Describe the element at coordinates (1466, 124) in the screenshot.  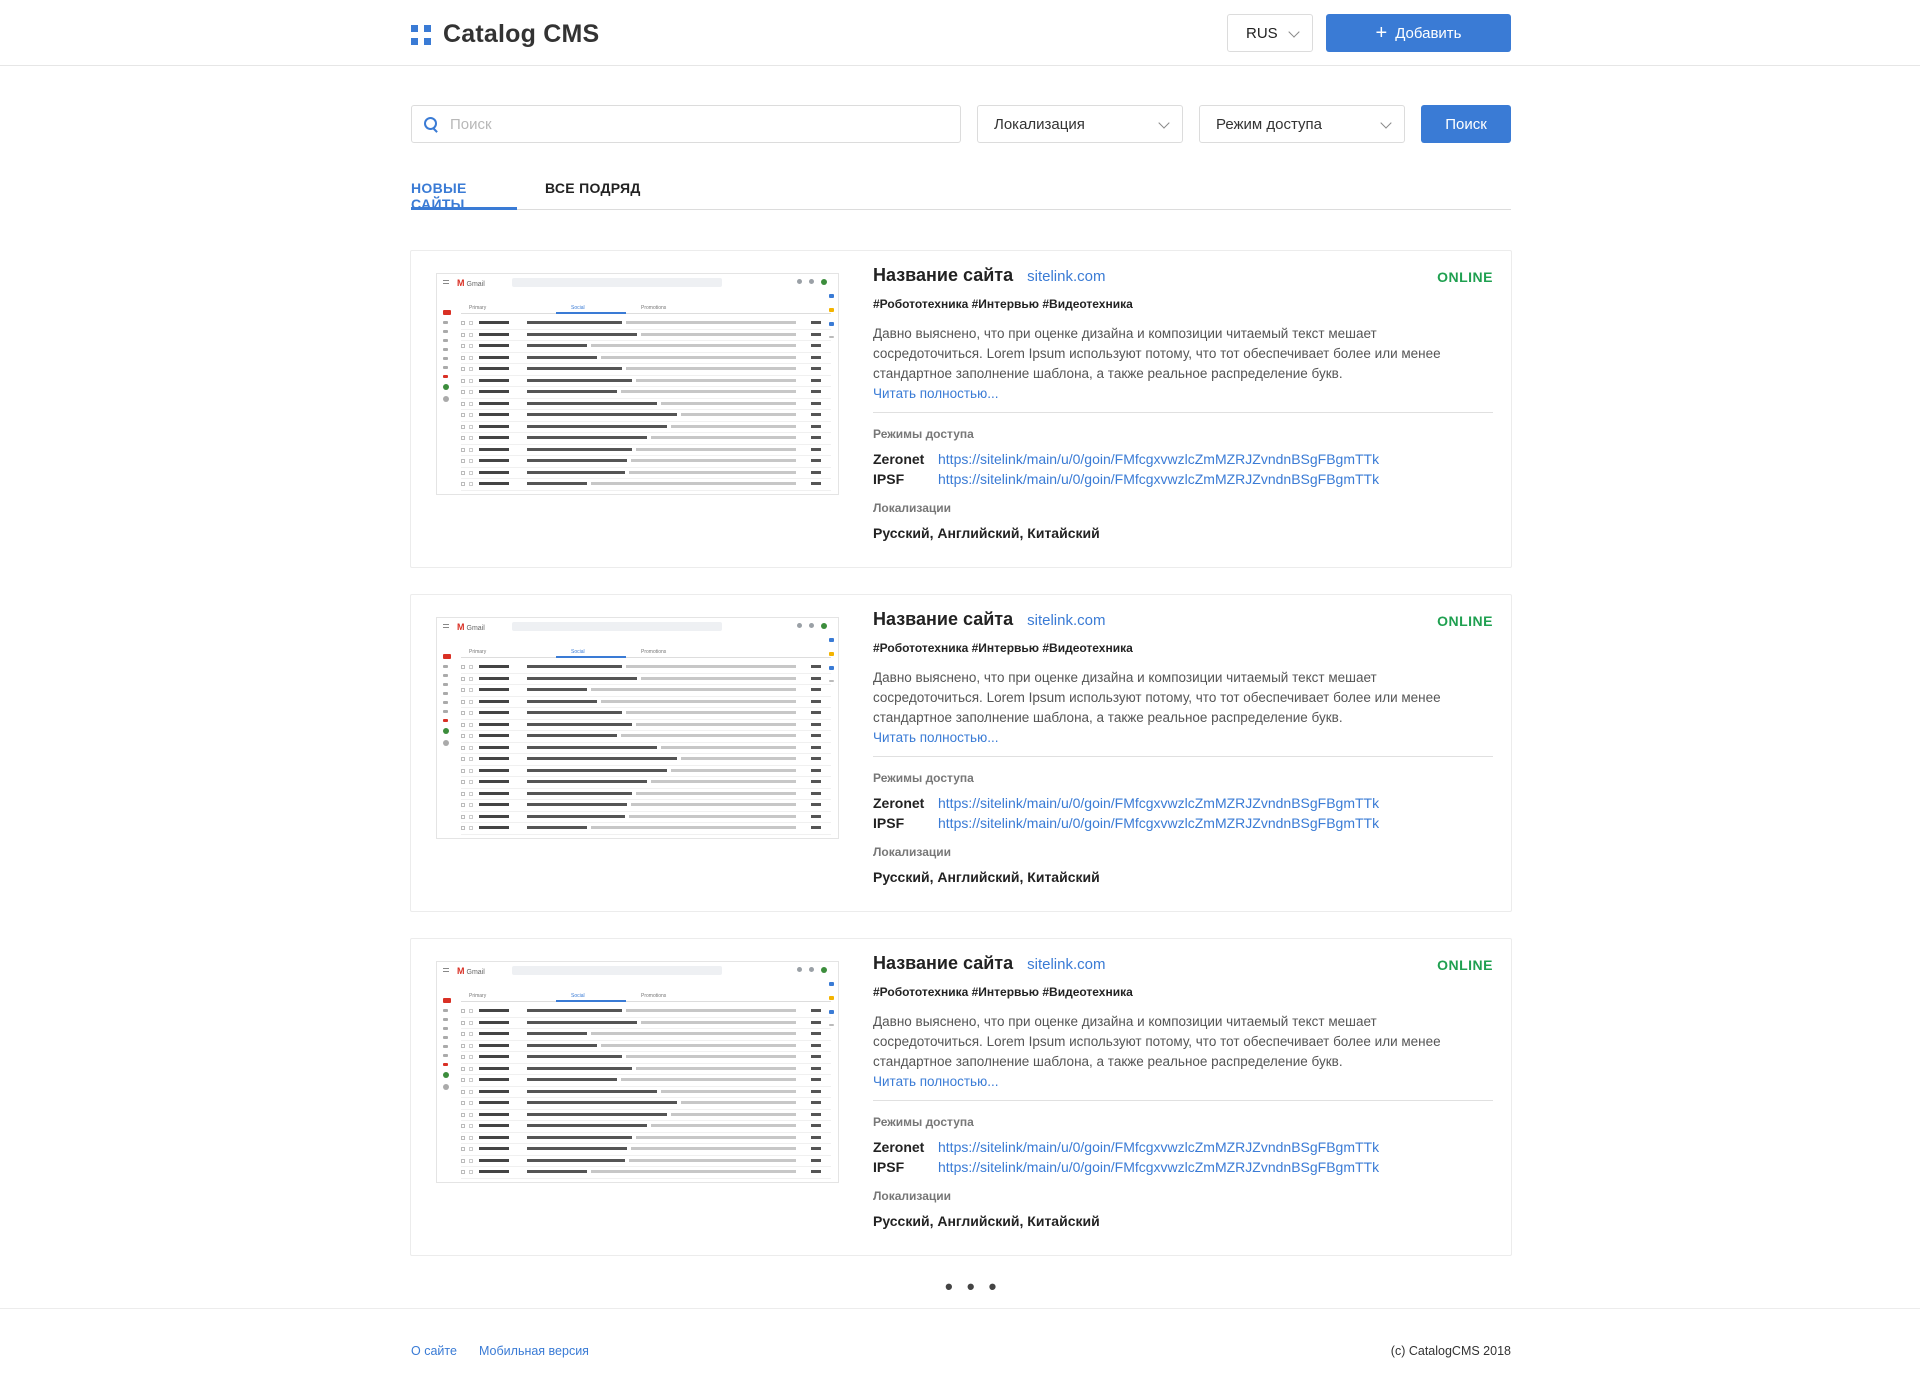
I see `search-button: Поиск` at that location.